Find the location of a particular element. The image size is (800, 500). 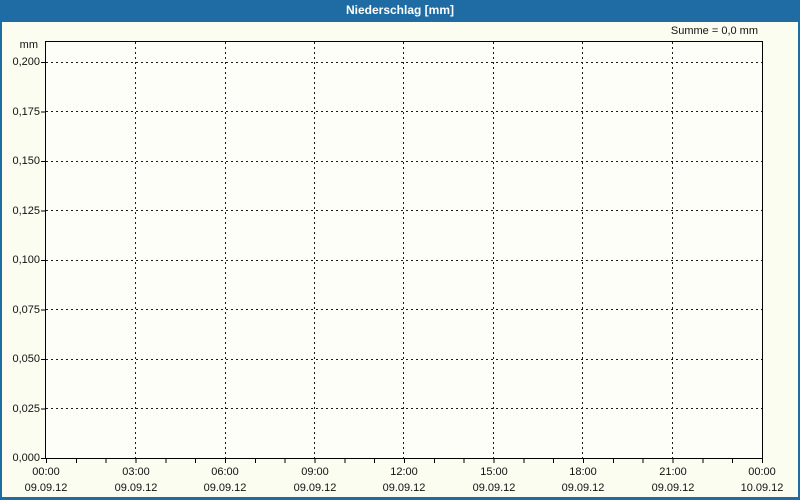

y-tick-label: 0,000 is located at coordinates (26, 458).